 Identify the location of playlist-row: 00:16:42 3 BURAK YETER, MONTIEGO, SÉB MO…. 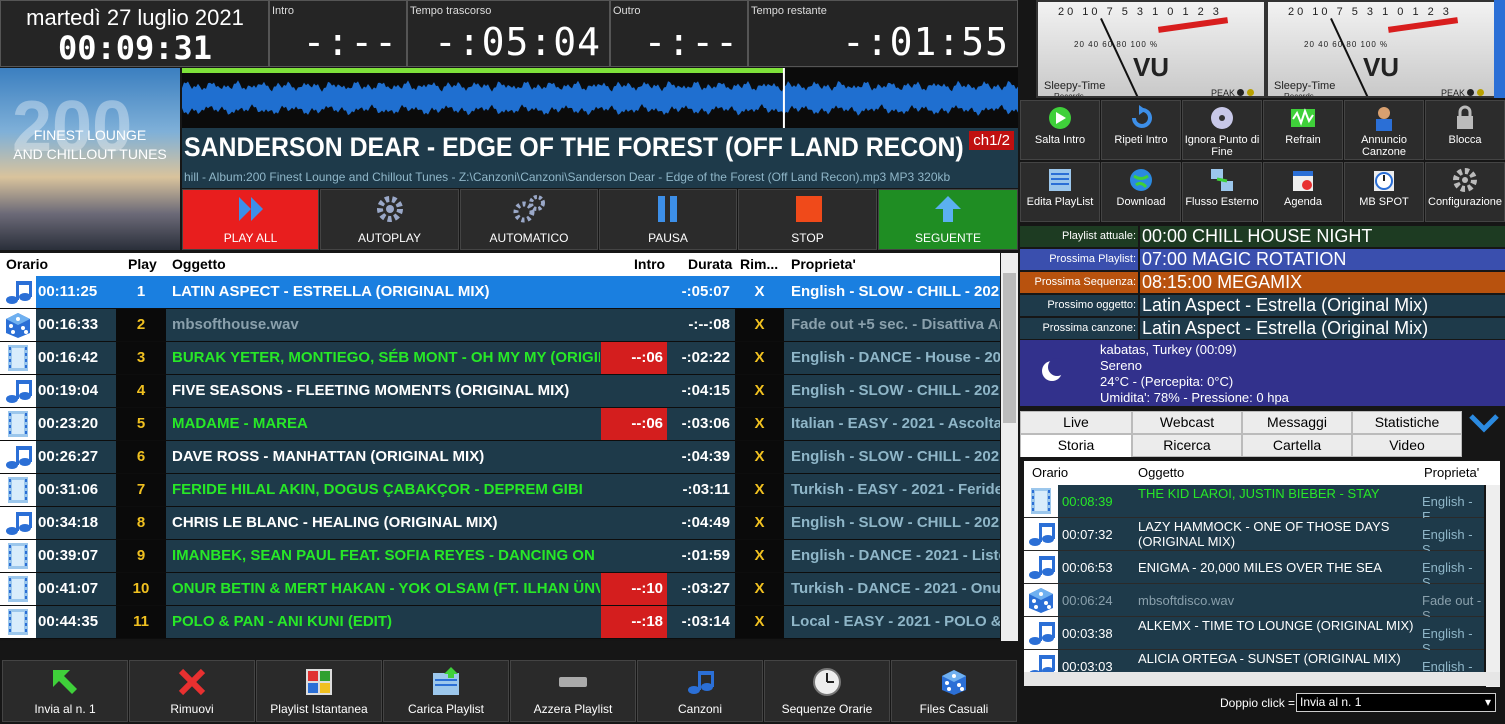
(500, 358).